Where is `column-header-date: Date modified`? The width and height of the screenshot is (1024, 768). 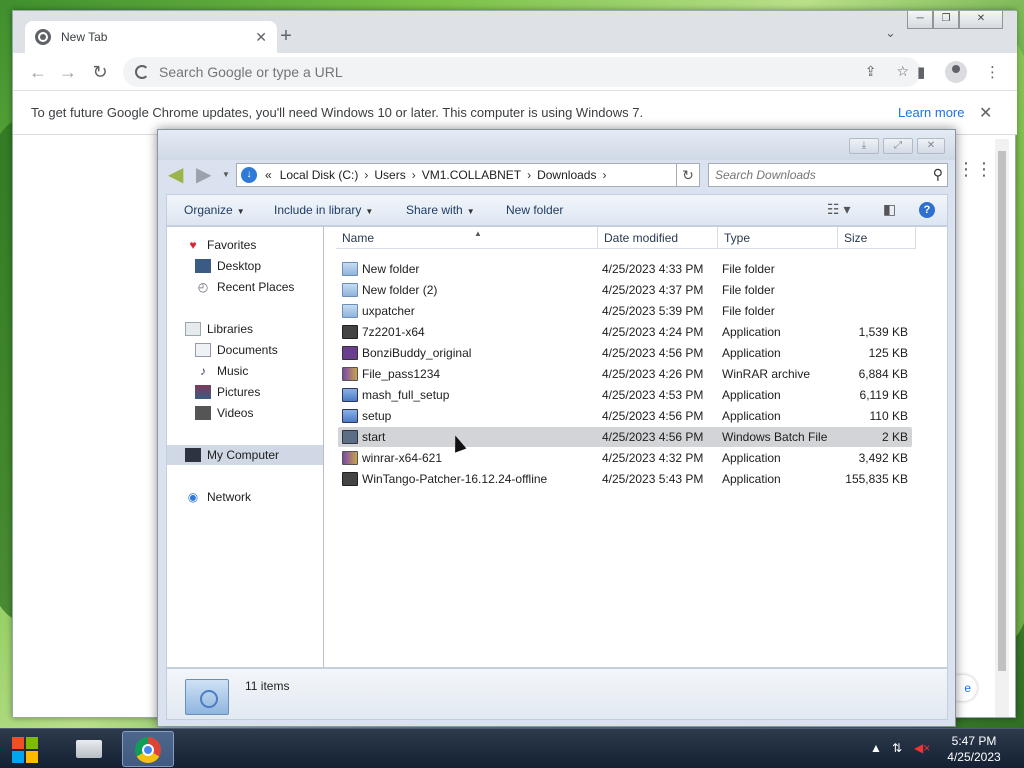 column-header-date: Date modified is located at coordinates (658, 238).